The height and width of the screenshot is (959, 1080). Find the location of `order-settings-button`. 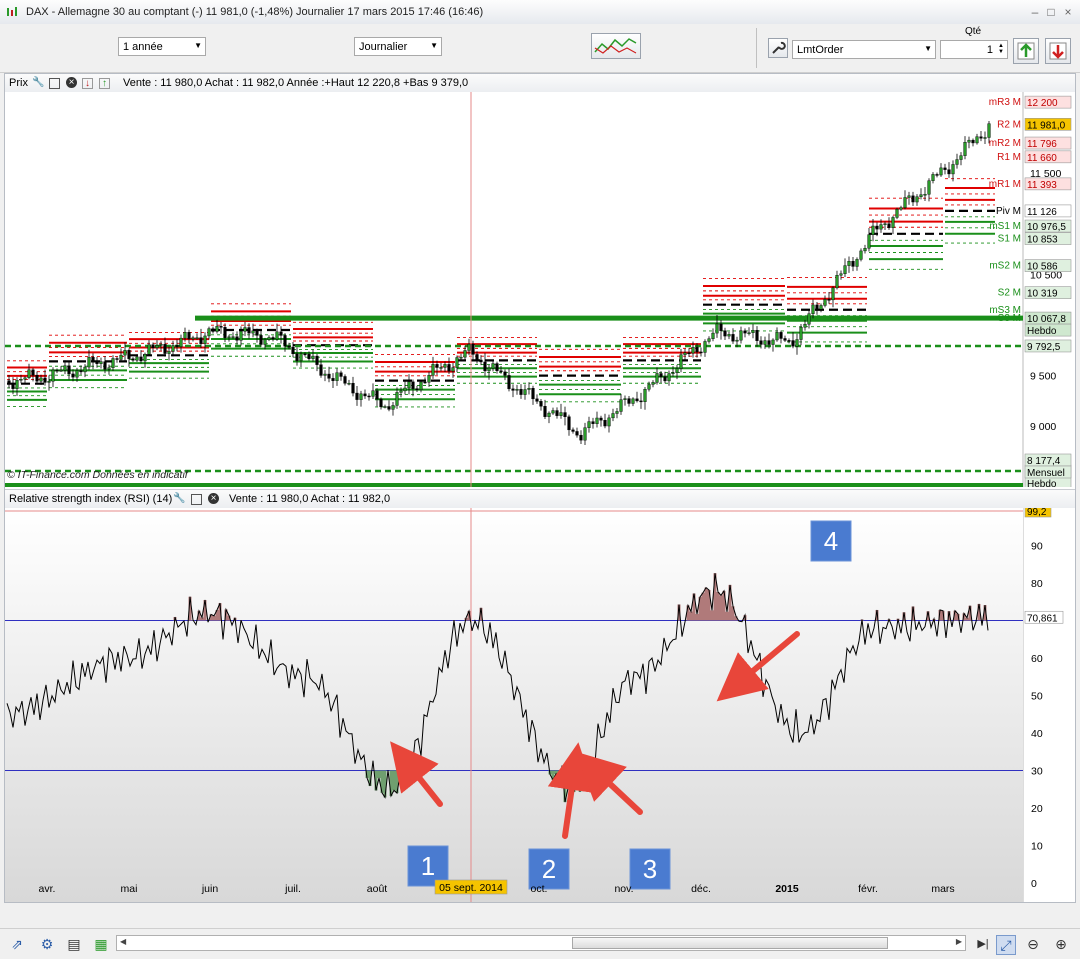

order-settings-button is located at coordinates (778, 48).